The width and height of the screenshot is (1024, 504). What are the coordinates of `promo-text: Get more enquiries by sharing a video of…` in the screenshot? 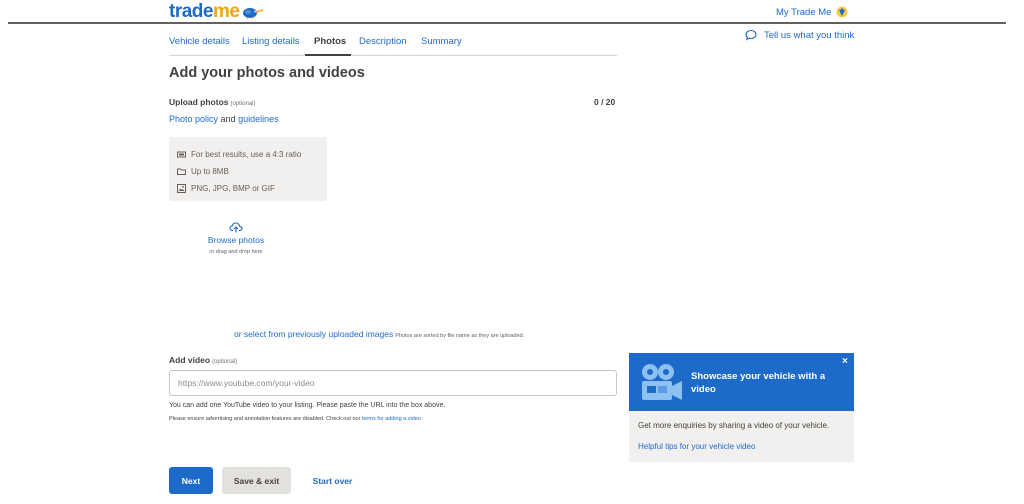 It's located at (734, 425).